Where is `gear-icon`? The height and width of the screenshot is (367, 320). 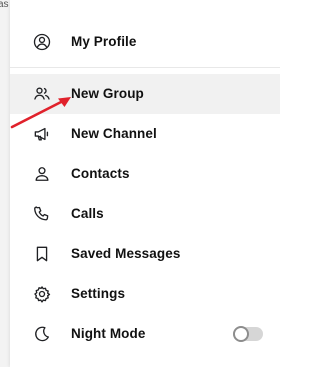 gear-icon is located at coordinates (42, 294).